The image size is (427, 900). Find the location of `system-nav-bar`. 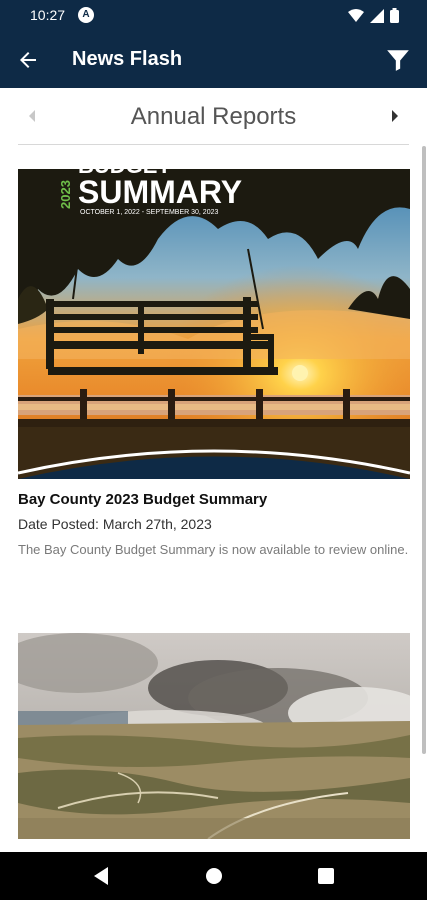

system-nav-bar is located at coordinates (213, 876).